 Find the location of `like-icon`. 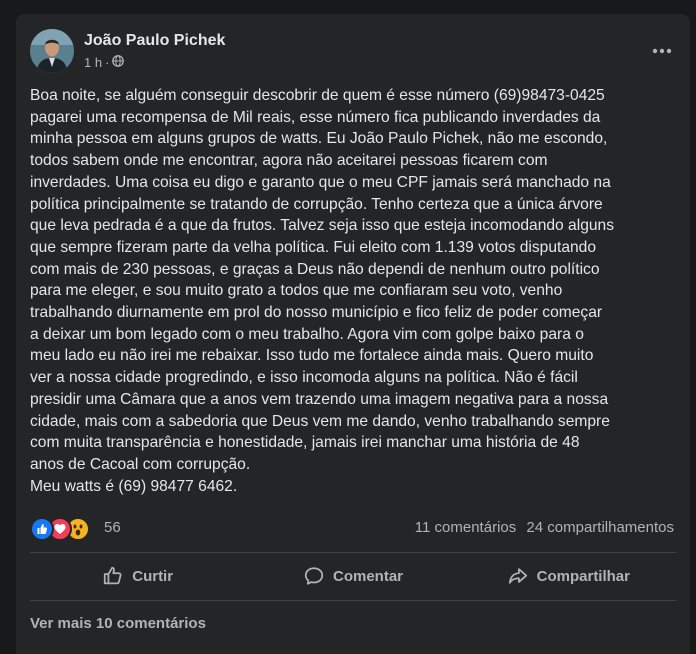

like-icon is located at coordinates (42, 529).